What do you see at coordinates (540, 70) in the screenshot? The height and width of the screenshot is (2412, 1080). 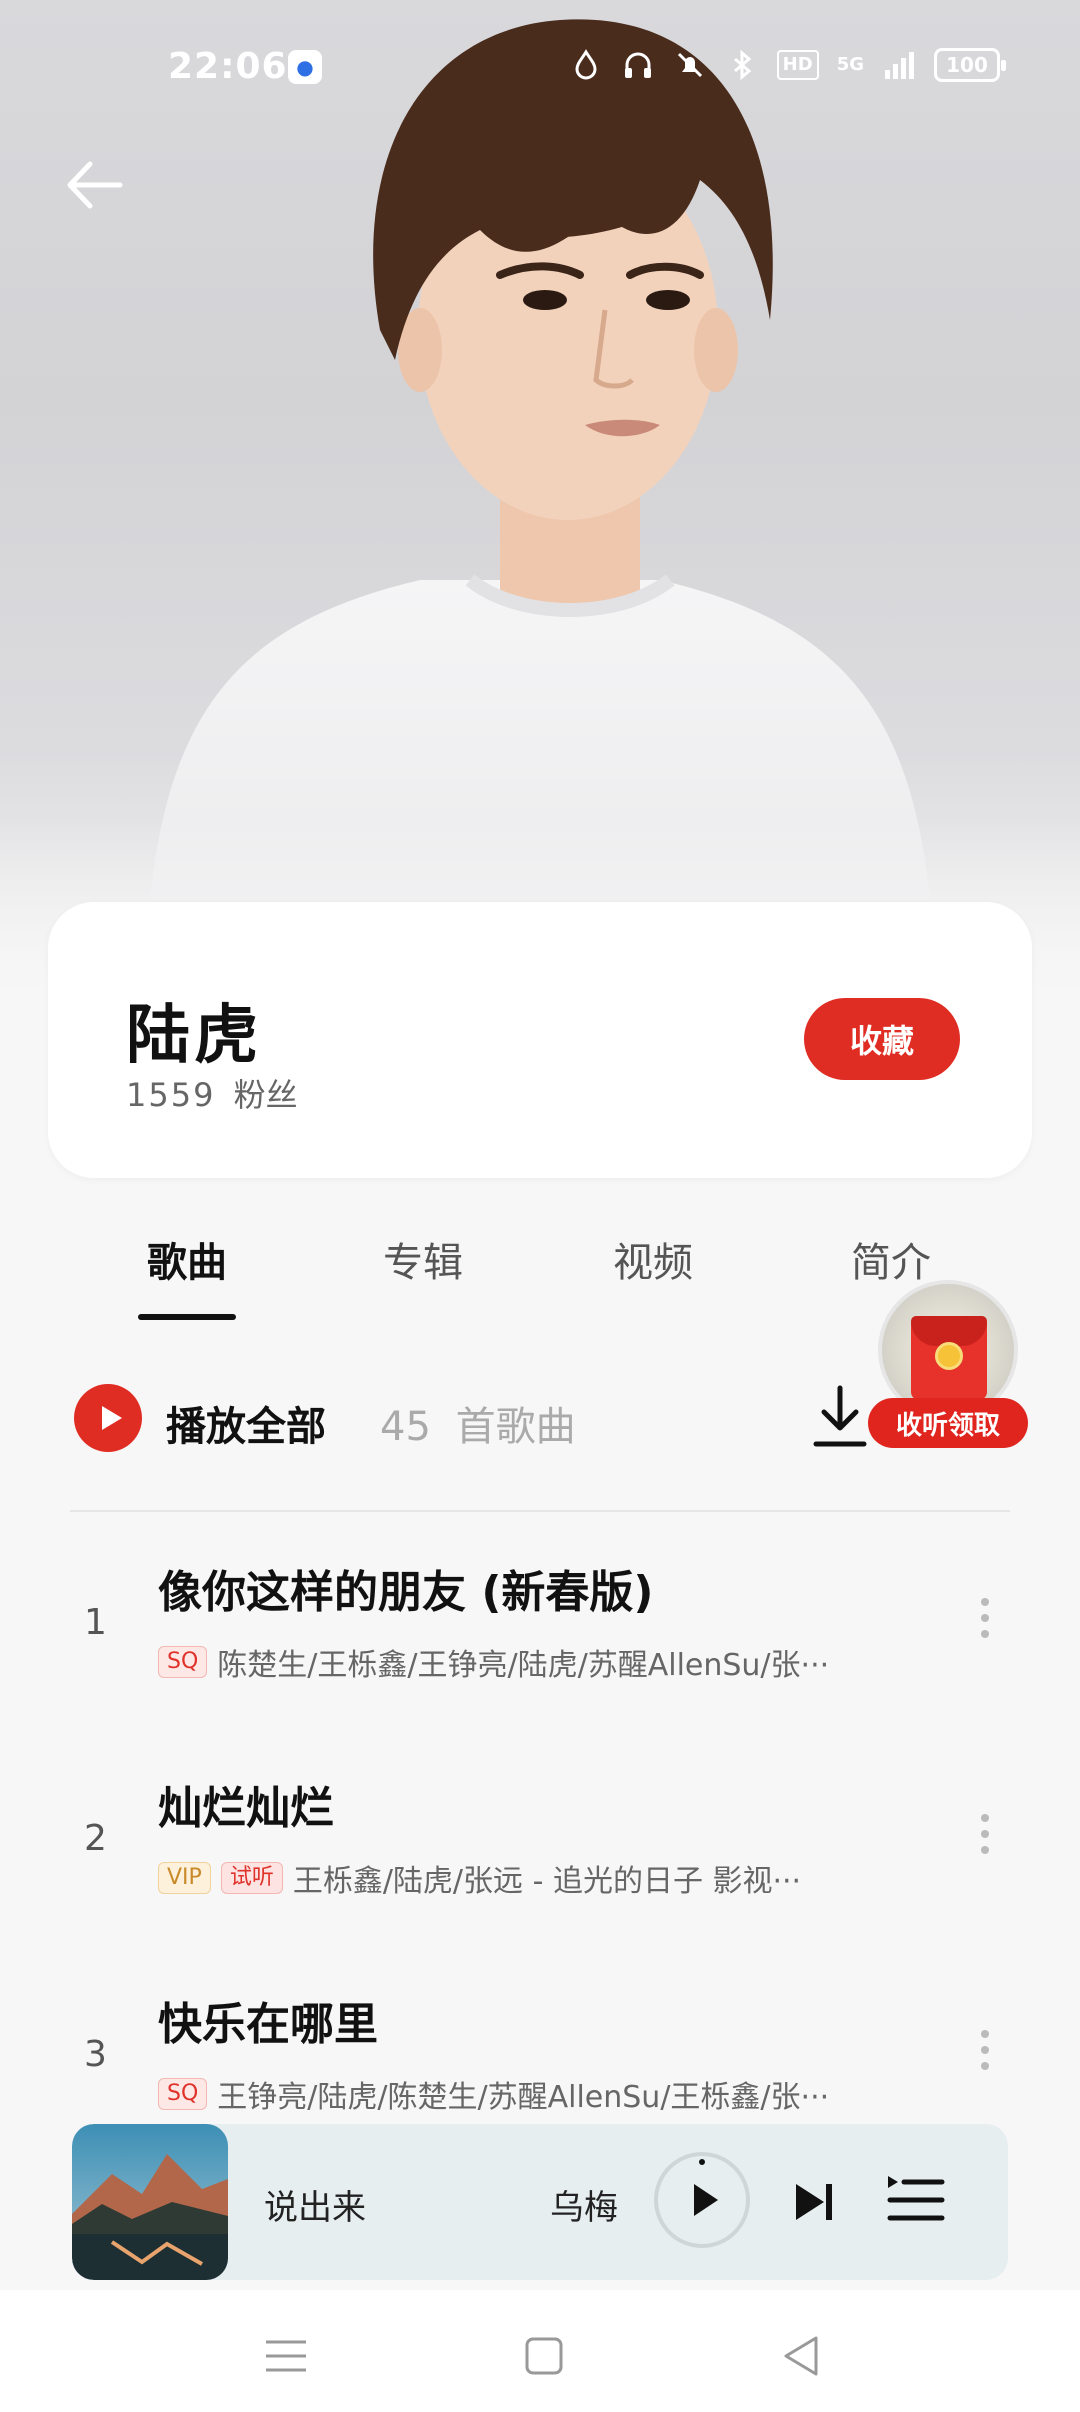 I see `status-bar: 22:06 ● HD 5G 100` at bounding box center [540, 70].